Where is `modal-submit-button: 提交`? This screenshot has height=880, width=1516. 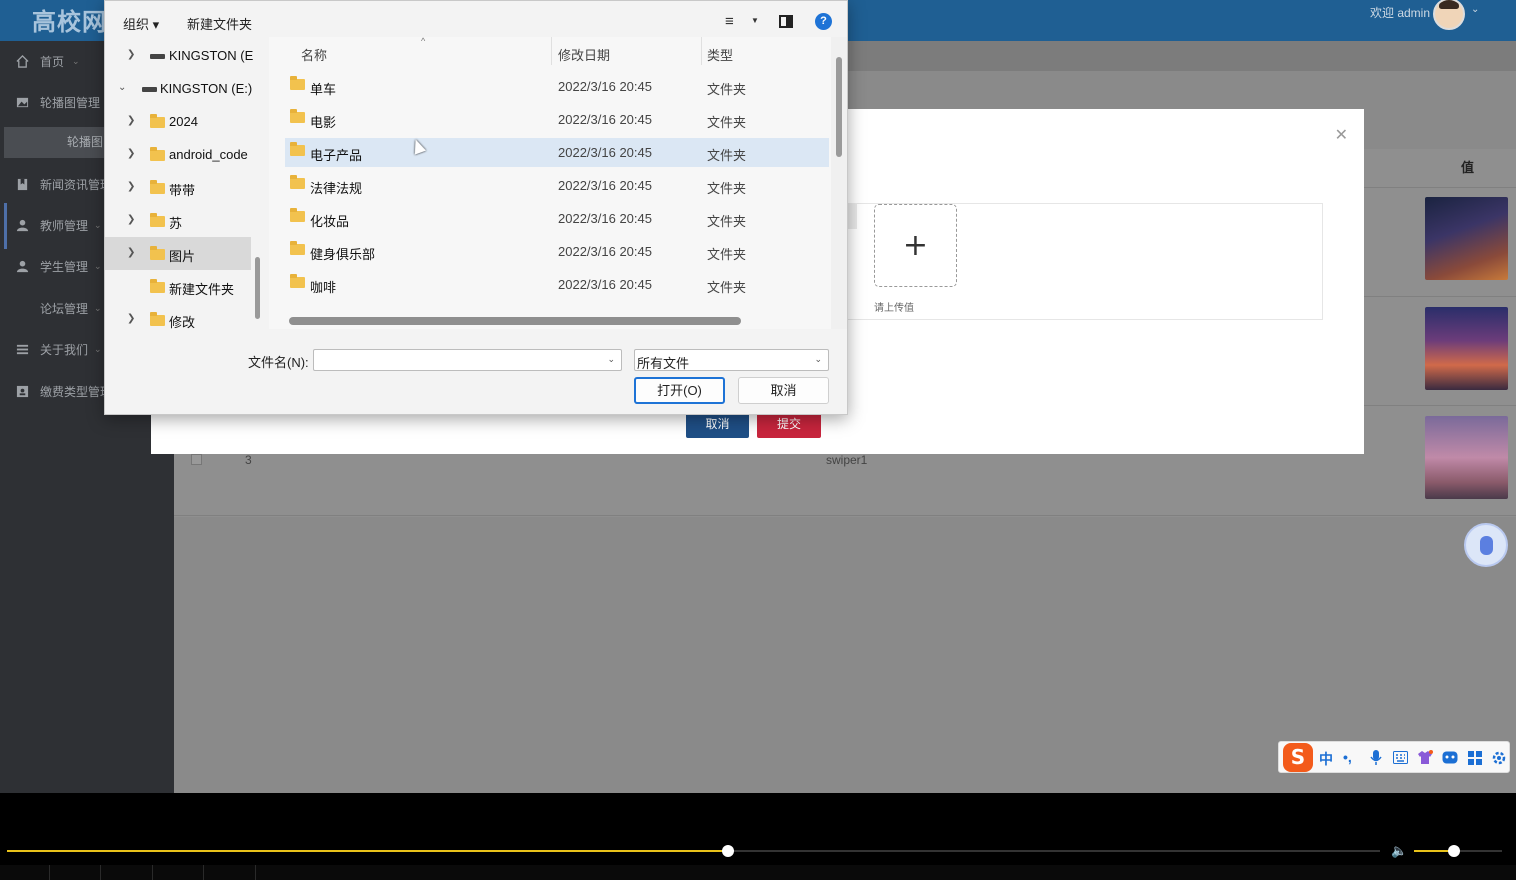 modal-submit-button: 提交 is located at coordinates (789, 424).